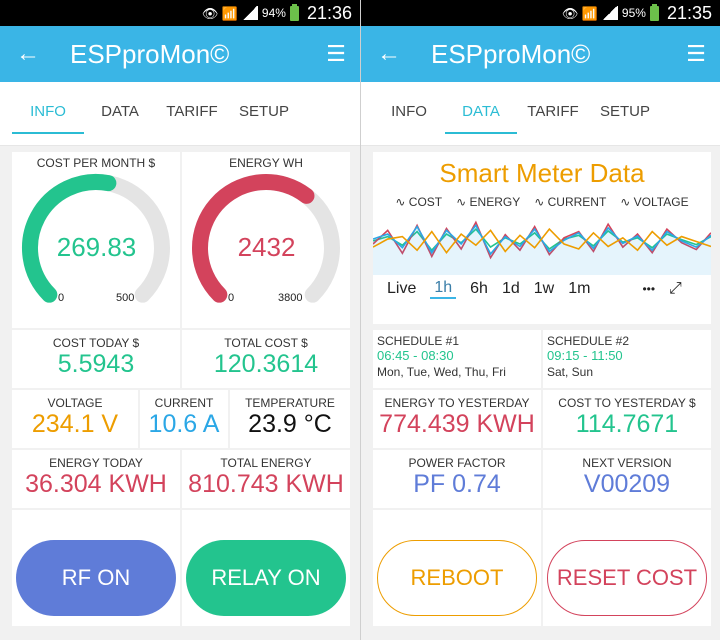 This screenshot has height=640, width=720. What do you see at coordinates (675, 289) in the screenshot?
I see `expand-icon: ⤢` at bounding box center [675, 289].